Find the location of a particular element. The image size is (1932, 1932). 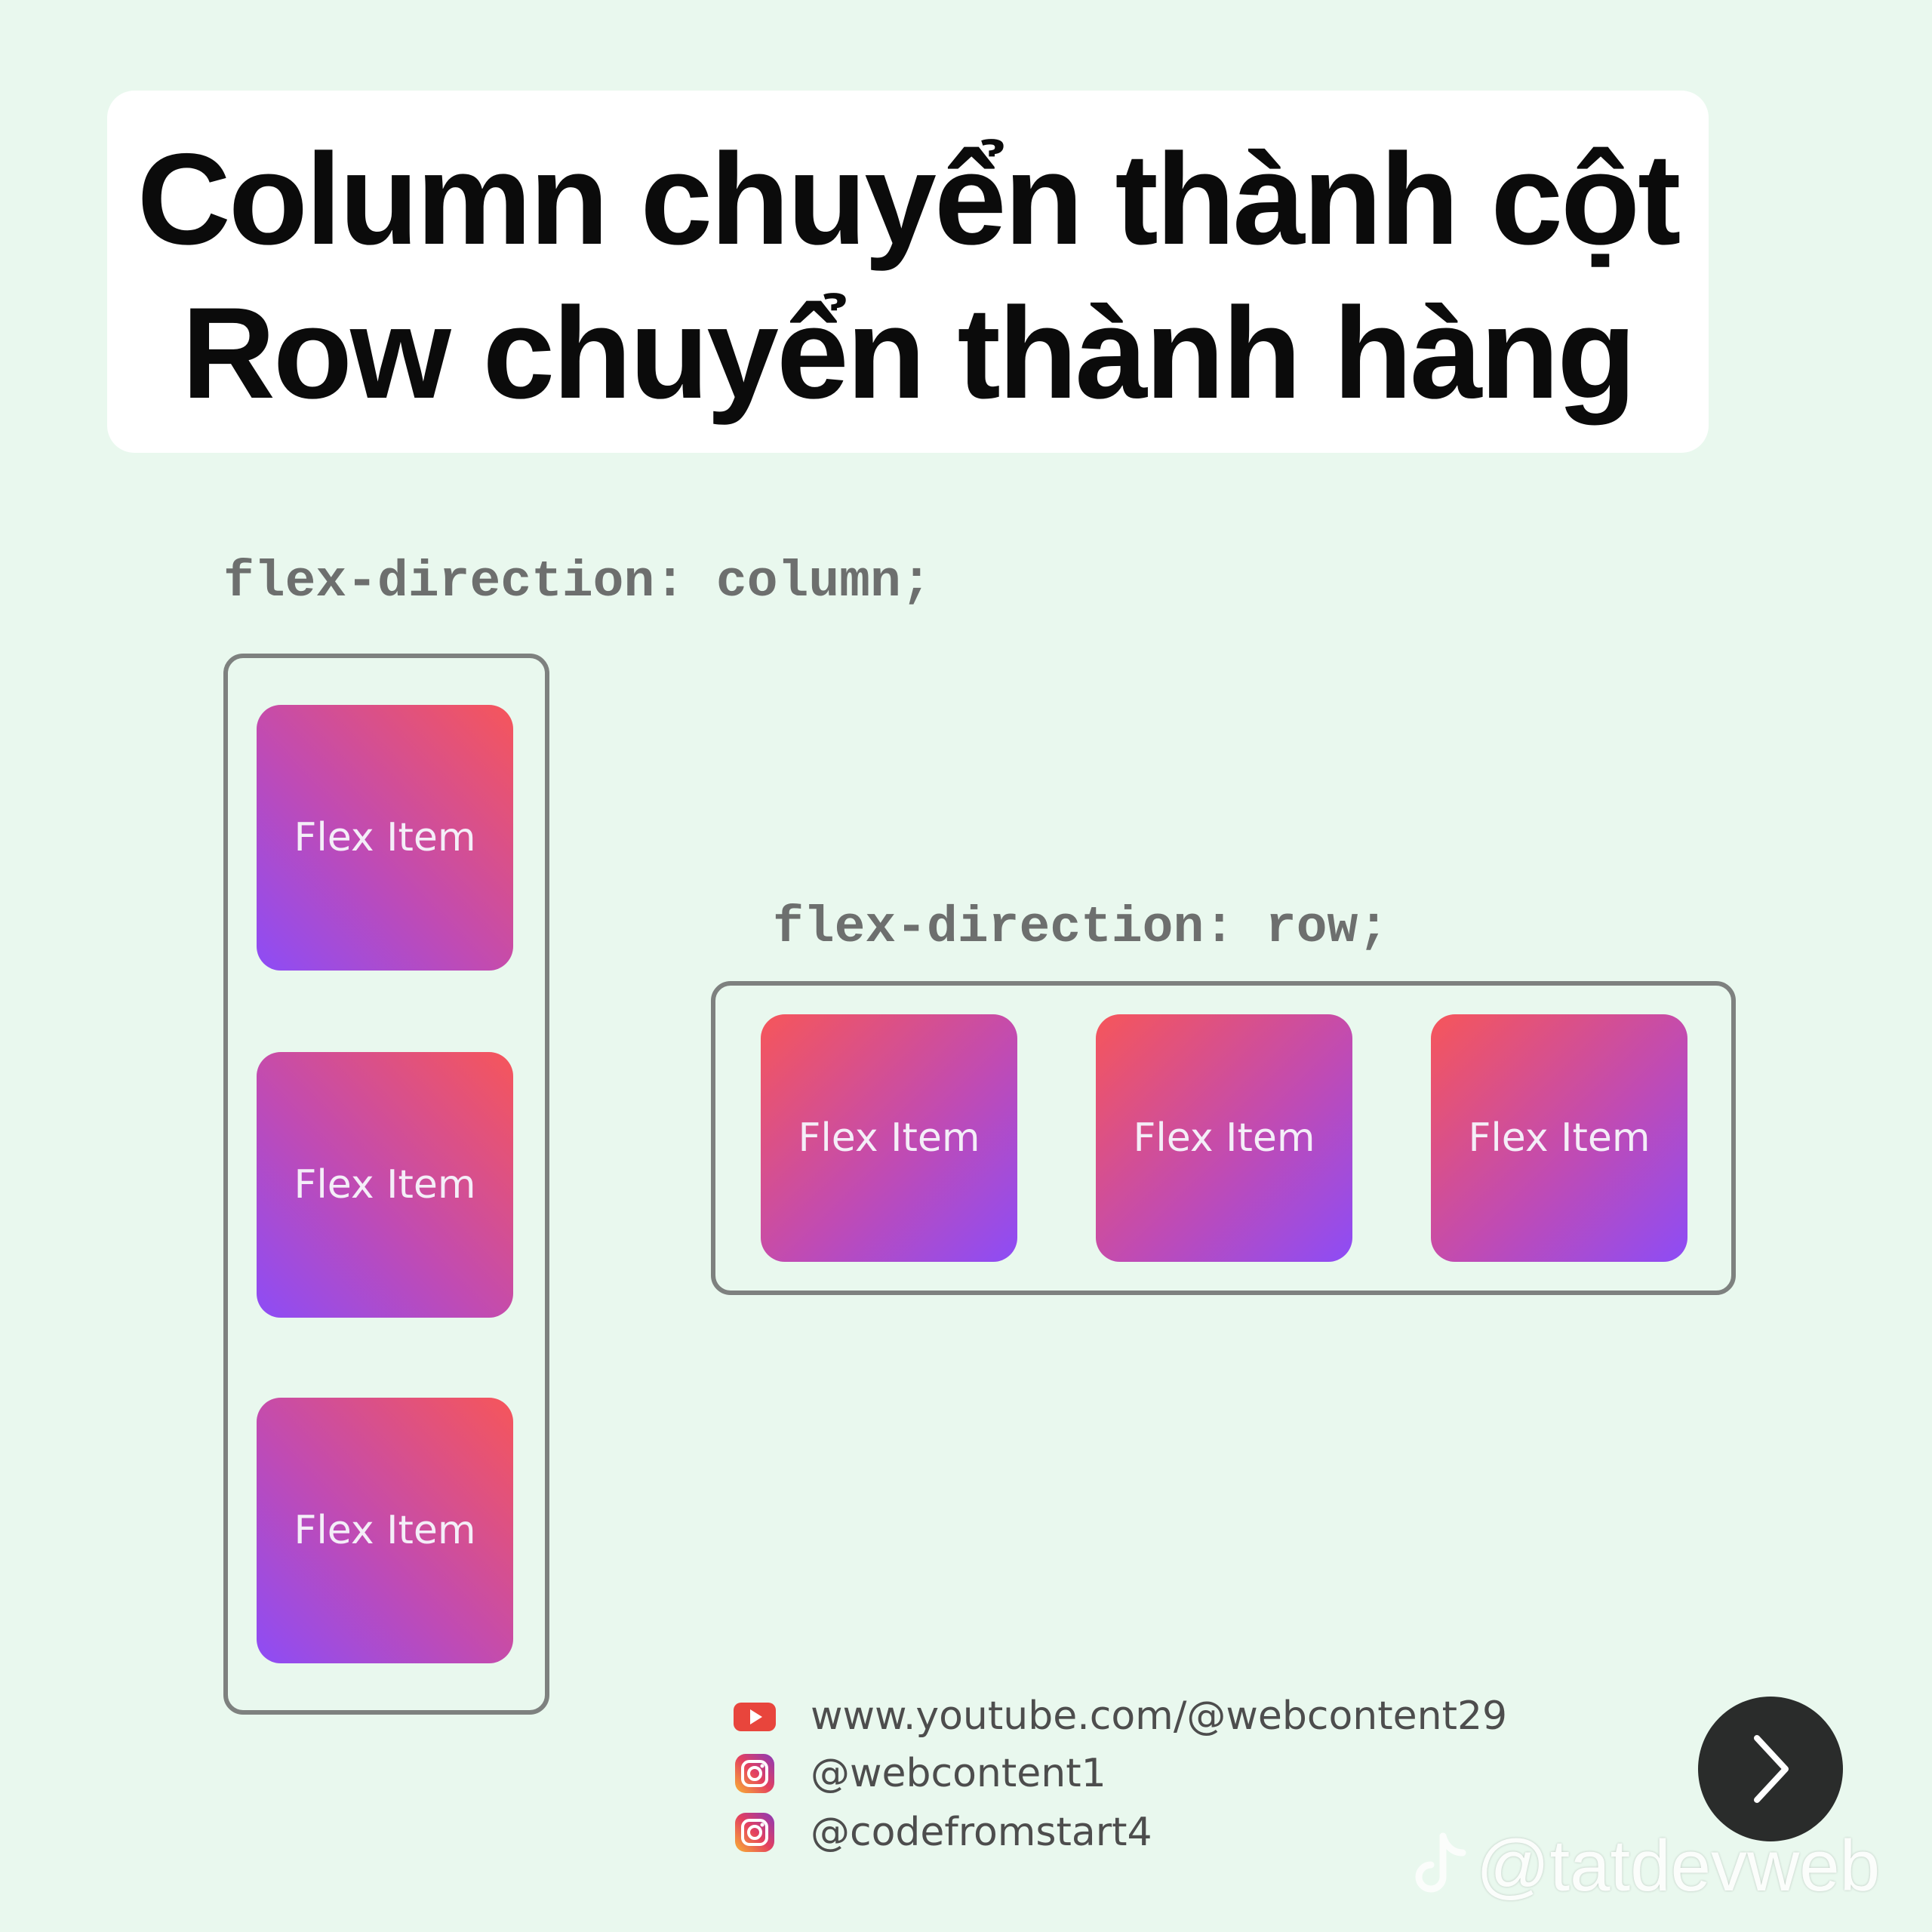

column-code-label: flex-direction: column; is located at coordinates (577, 582).